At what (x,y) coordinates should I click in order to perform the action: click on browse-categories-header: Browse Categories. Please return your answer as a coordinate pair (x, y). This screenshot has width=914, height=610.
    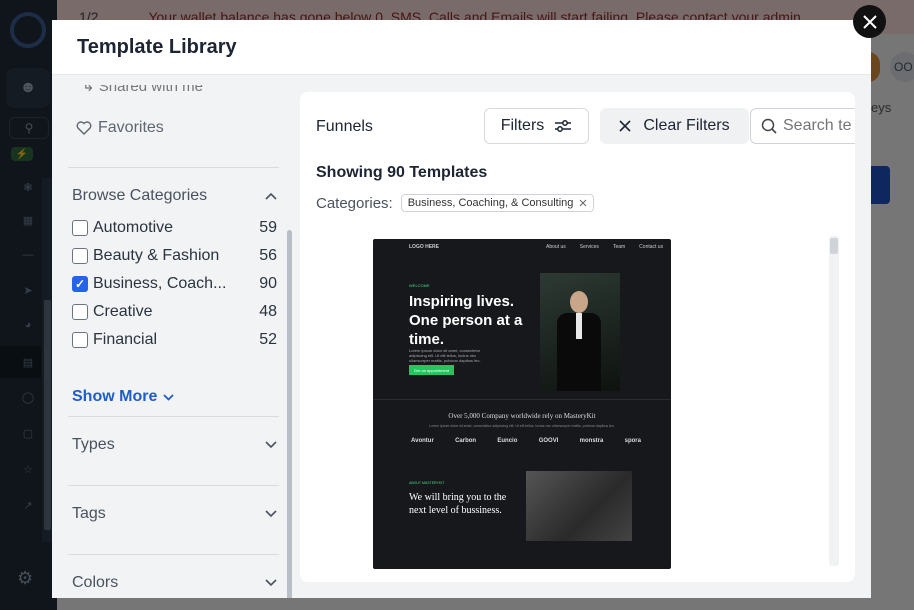
    Looking at the image, I should click on (174, 196).